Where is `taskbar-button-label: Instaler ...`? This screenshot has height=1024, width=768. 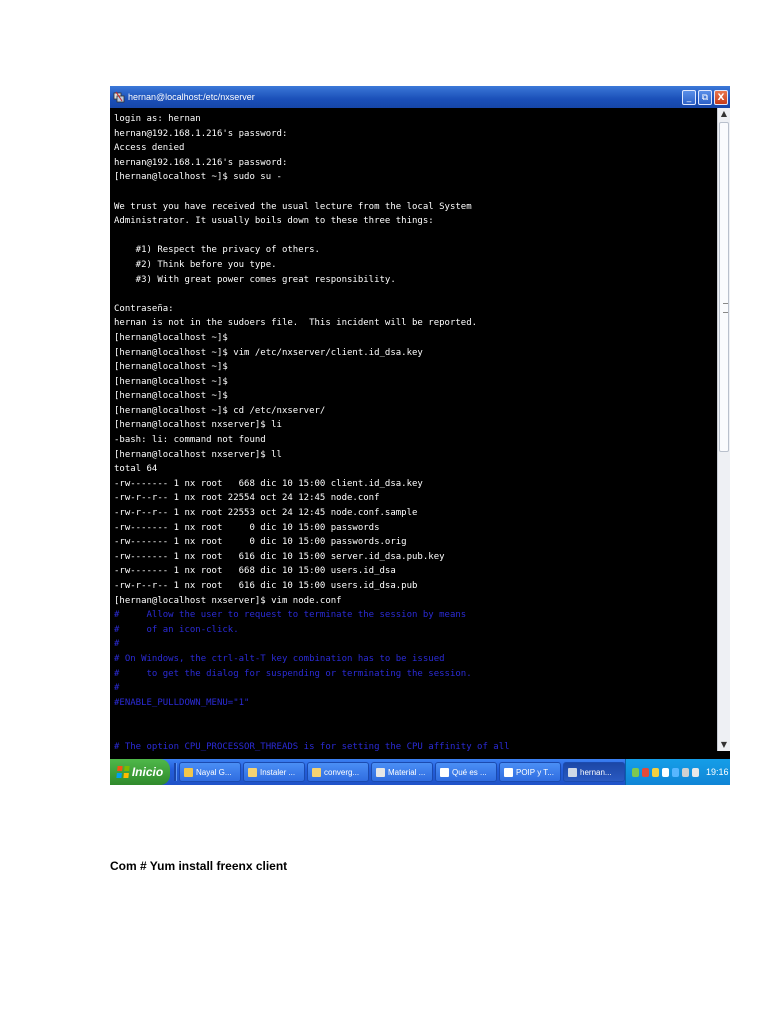 taskbar-button-label: Instaler ... is located at coordinates (278, 772).